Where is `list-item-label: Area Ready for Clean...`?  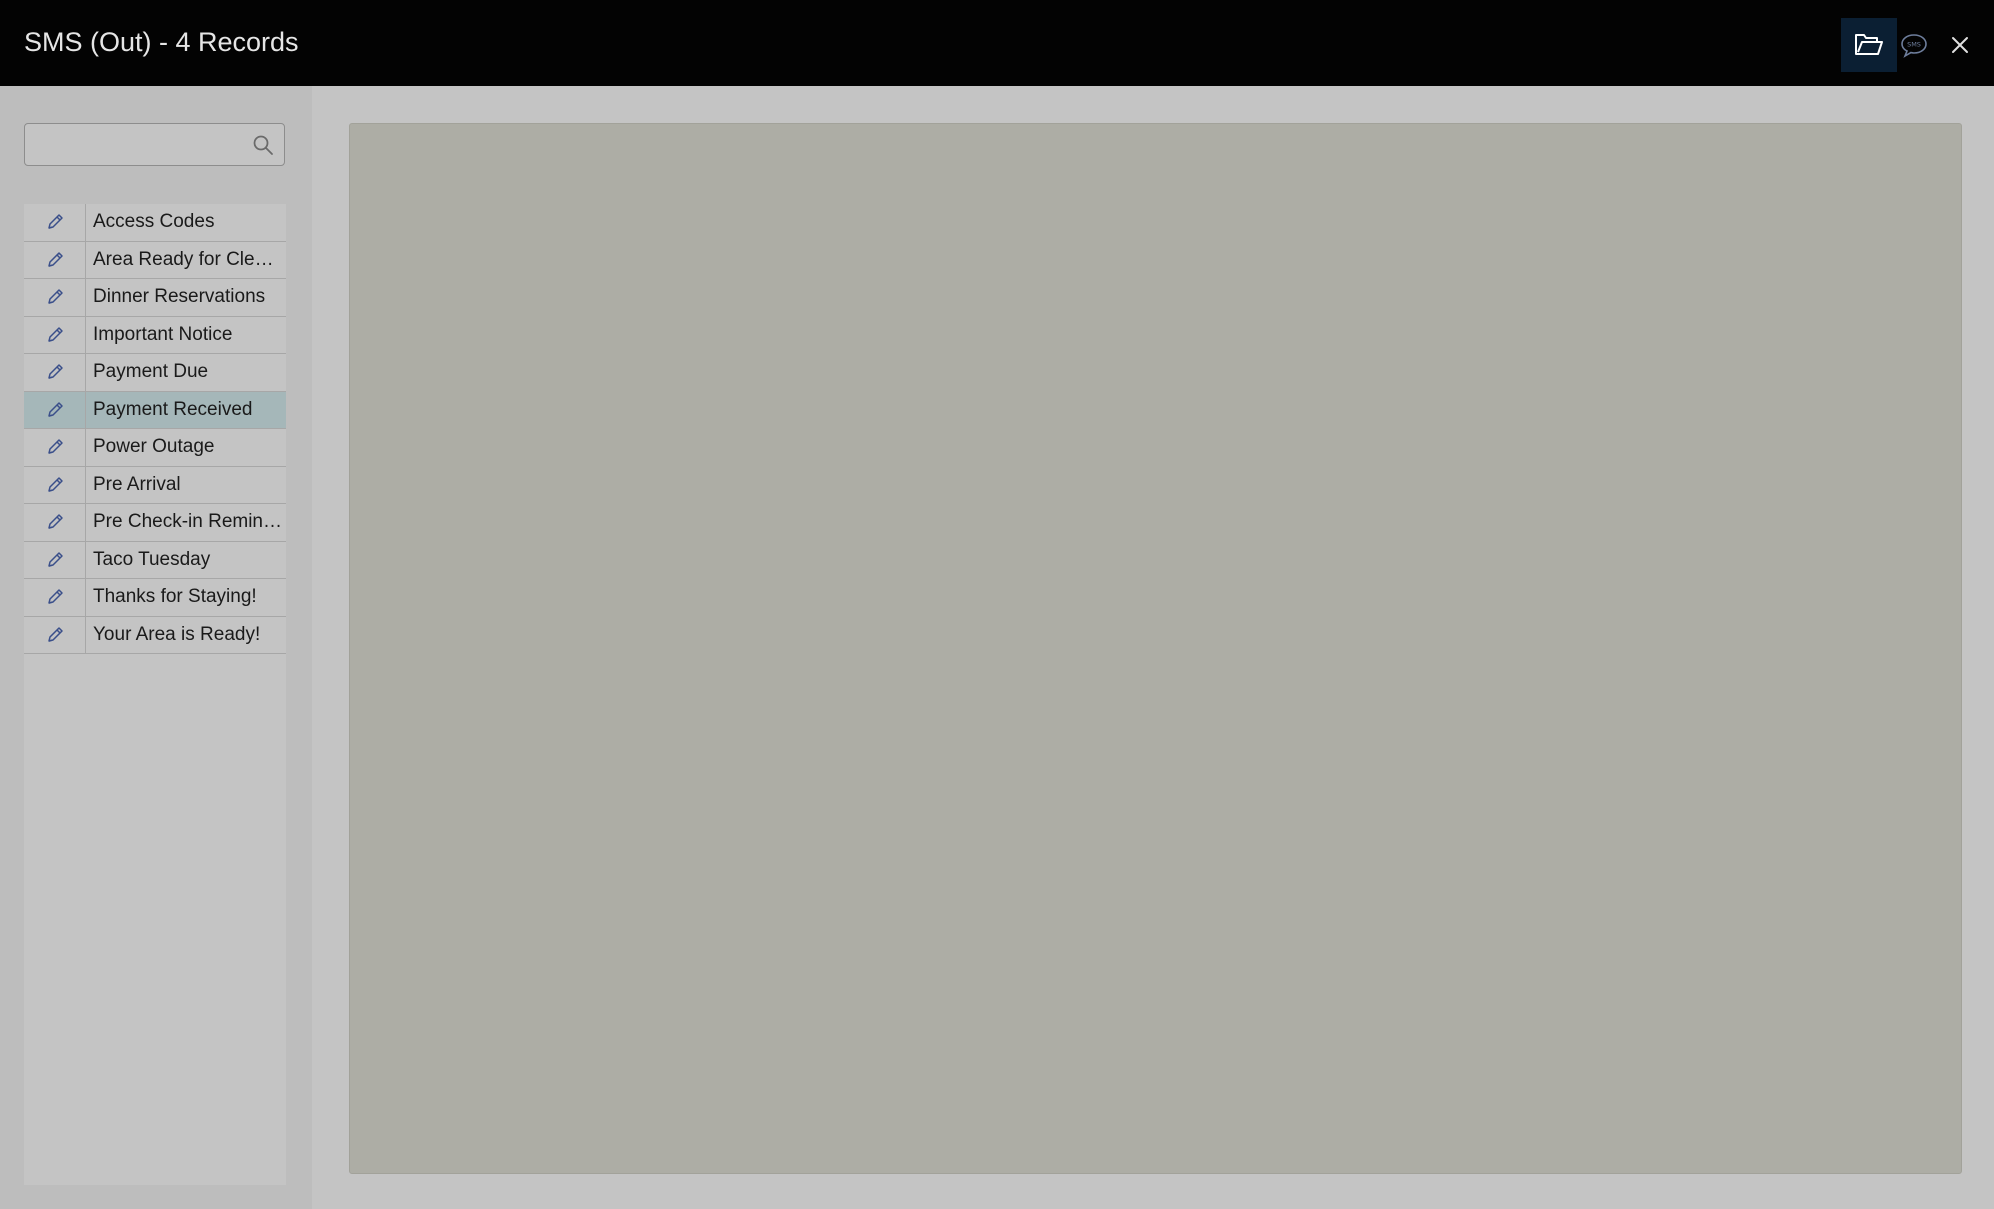 list-item-label: Area Ready for Clean... is located at coordinates (188, 259).